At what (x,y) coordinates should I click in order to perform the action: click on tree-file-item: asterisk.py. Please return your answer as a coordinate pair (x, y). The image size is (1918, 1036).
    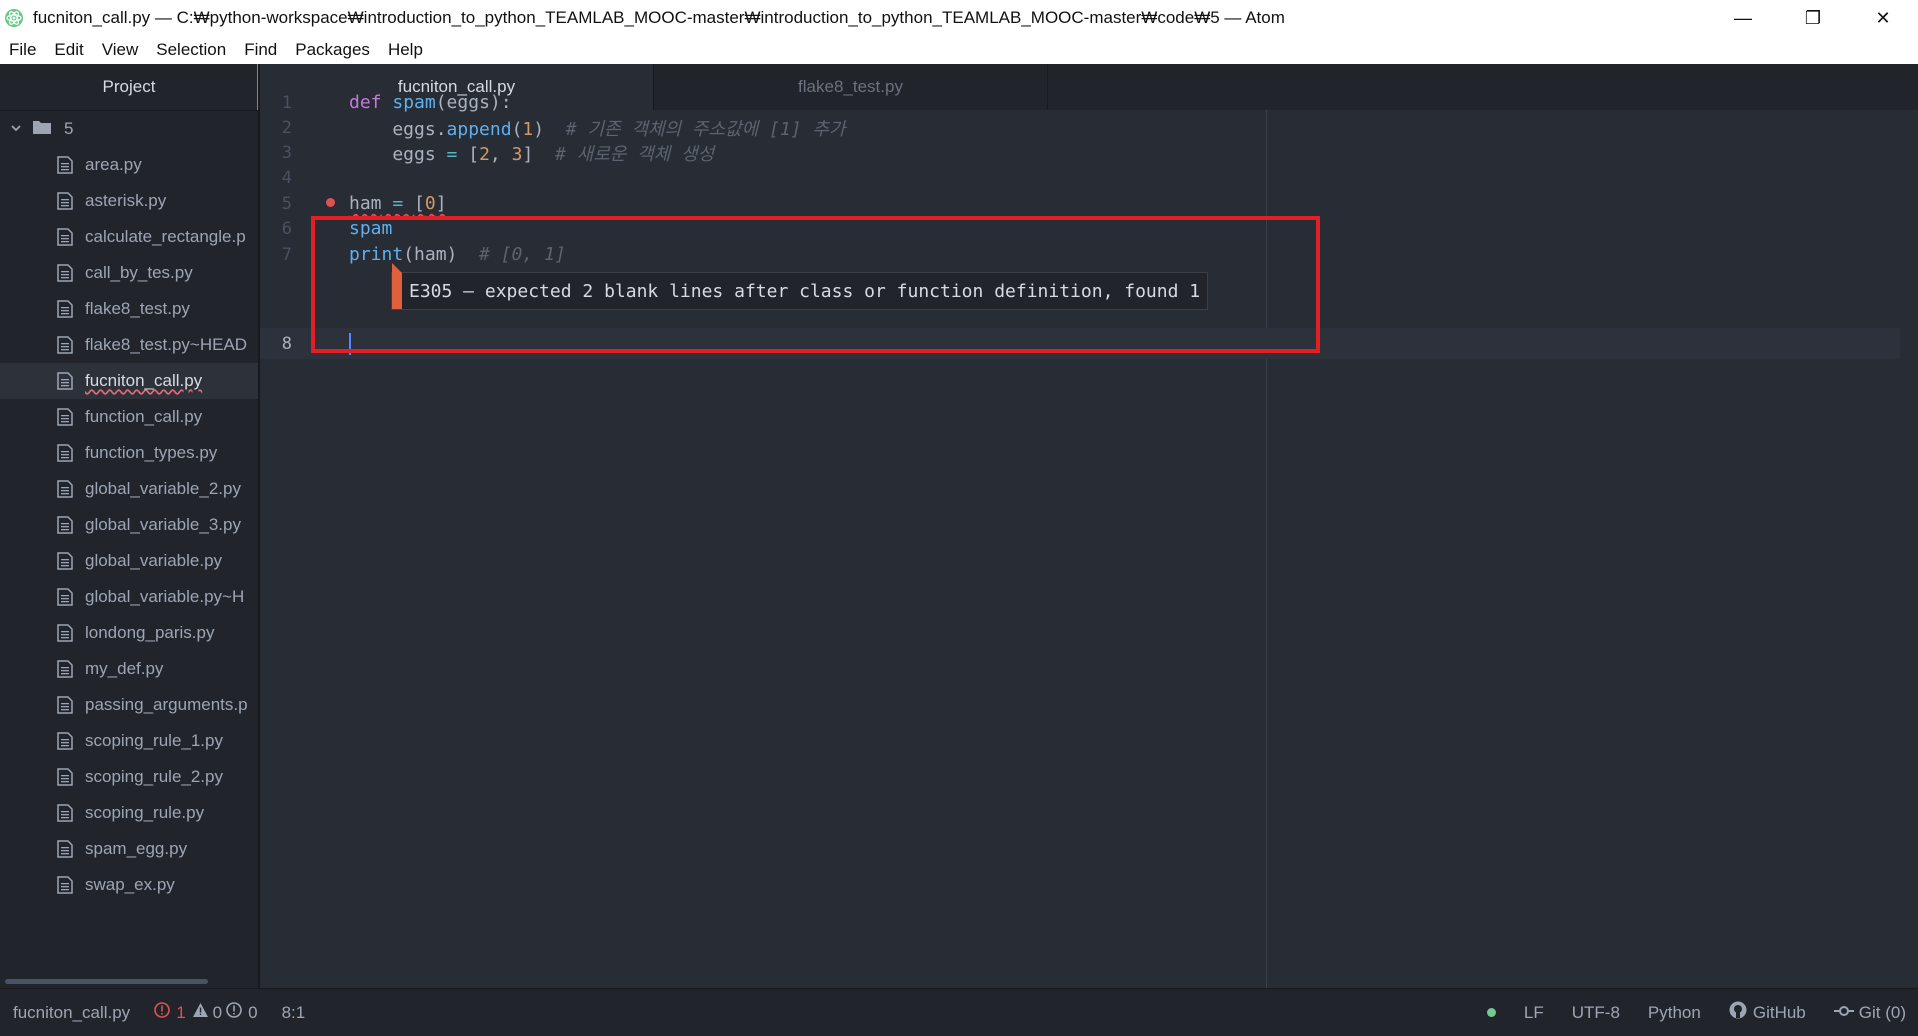
    Looking at the image, I should click on (129, 201).